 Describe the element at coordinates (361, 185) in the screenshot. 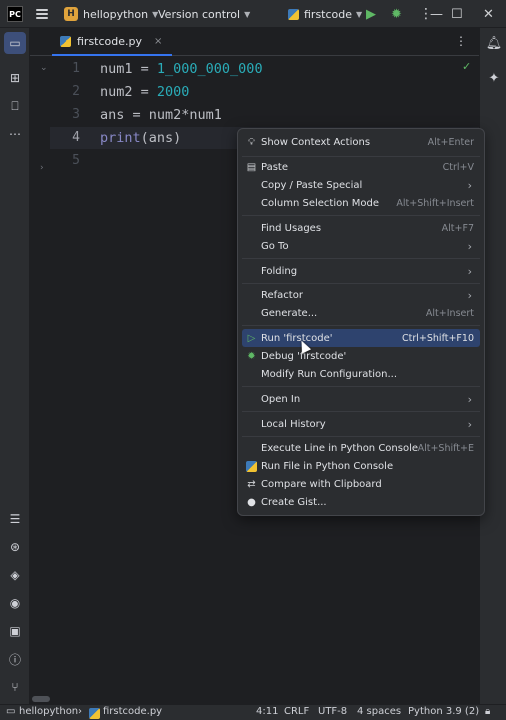

I see `menu-item-copy-paste-special: Copy / Paste Special ›` at that location.